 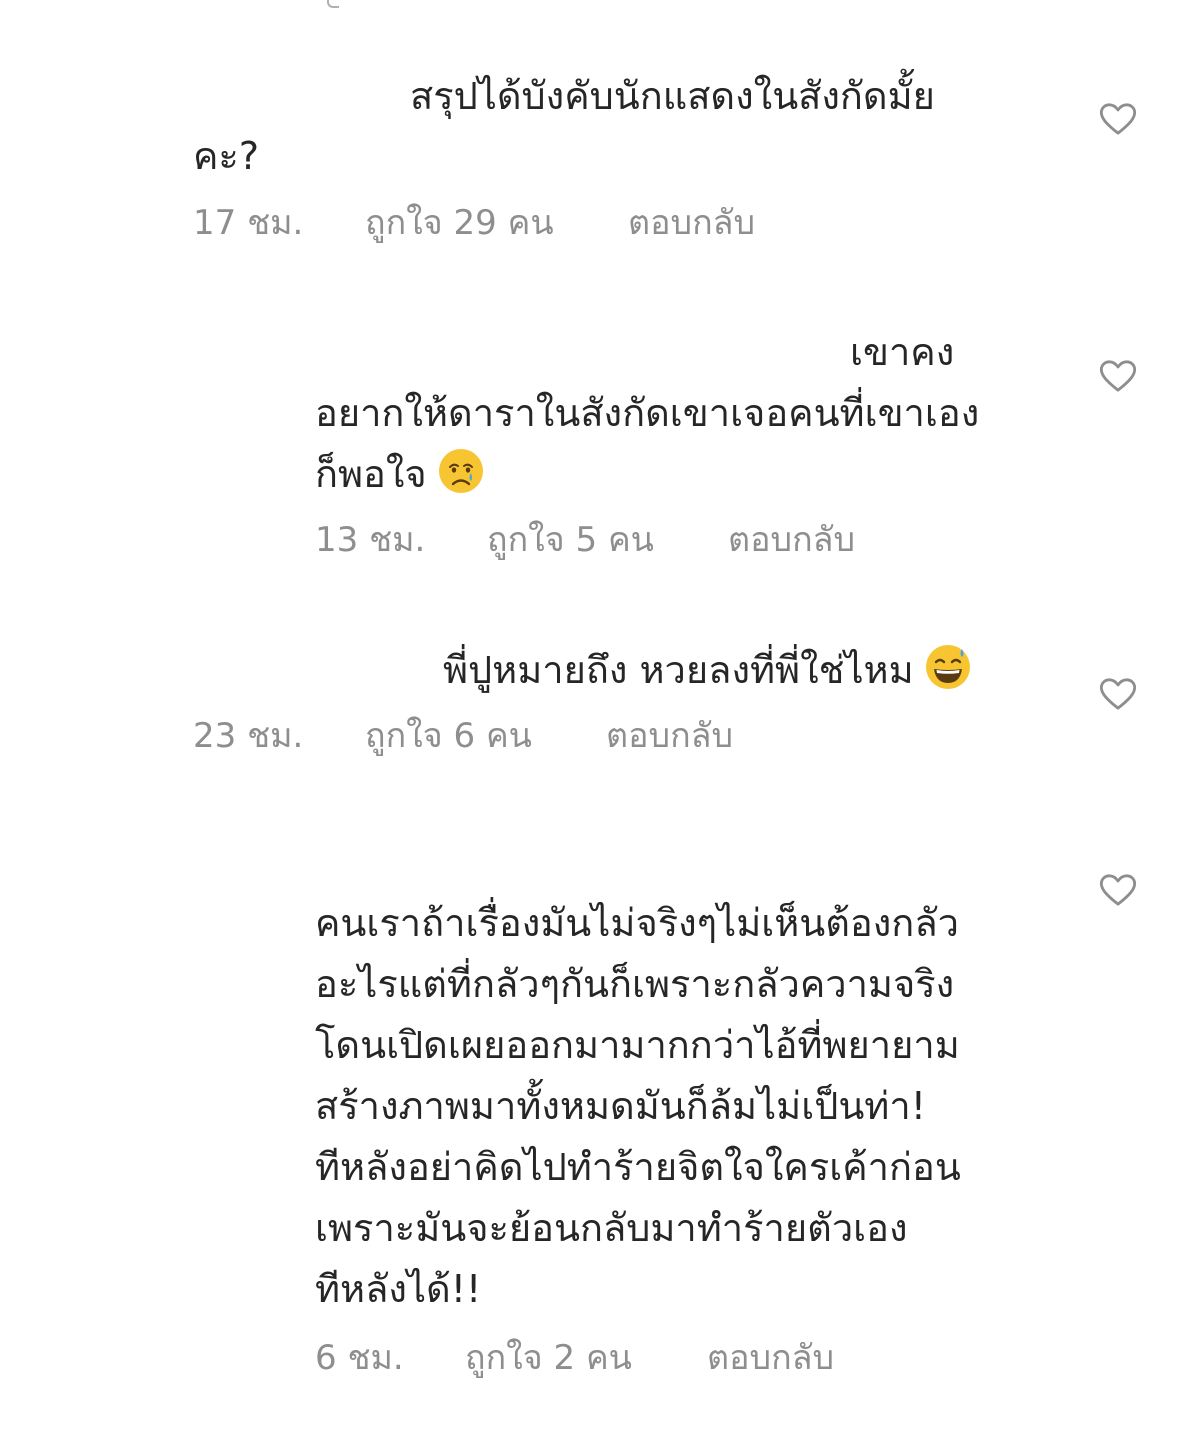 I want to click on comment-text-line: ทีหลังอย่าคิดไปทำร้ายจิตใจใครเค้าก่อน, so click(x=638, y=1167).